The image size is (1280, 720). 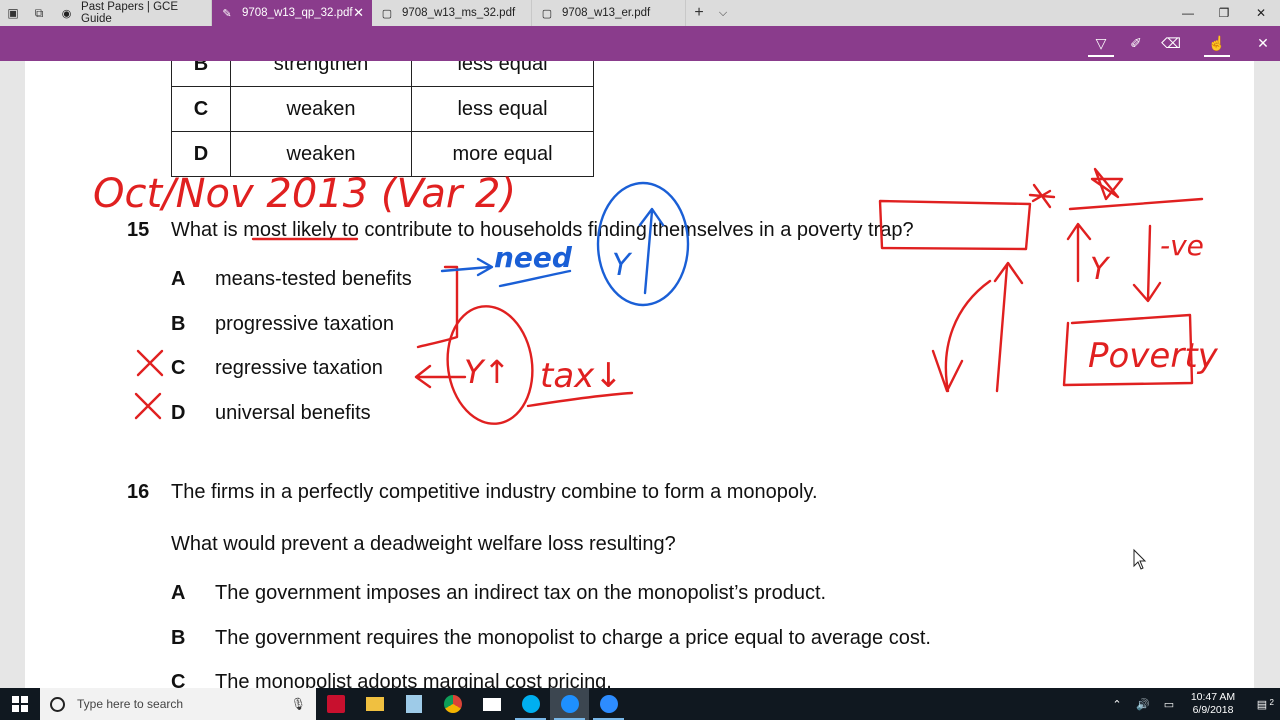 What do you see at coordinates (66, 13) in the screenshot?
I see `gce-guide-icon: ◉` at bounding box center [66, 13].